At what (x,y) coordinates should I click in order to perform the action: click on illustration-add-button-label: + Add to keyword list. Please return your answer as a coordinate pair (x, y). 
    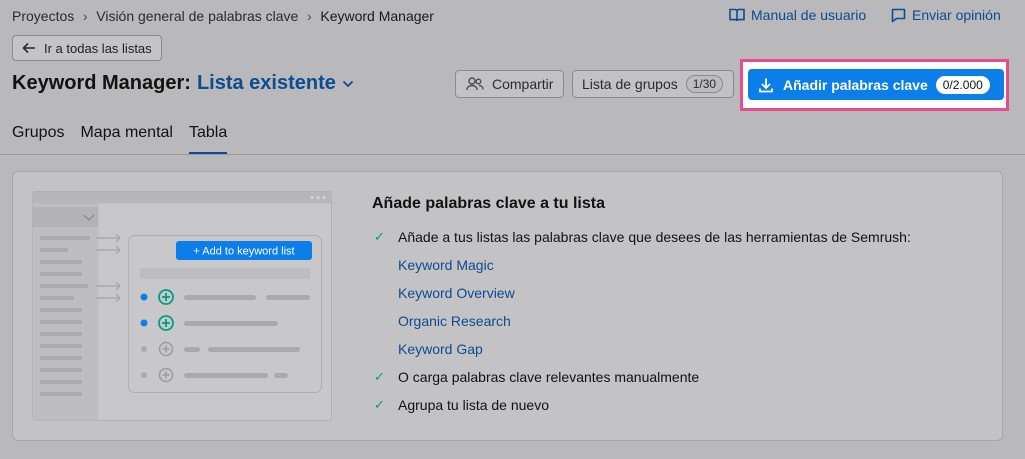
    Looking at the image, I should click on (243, 252).